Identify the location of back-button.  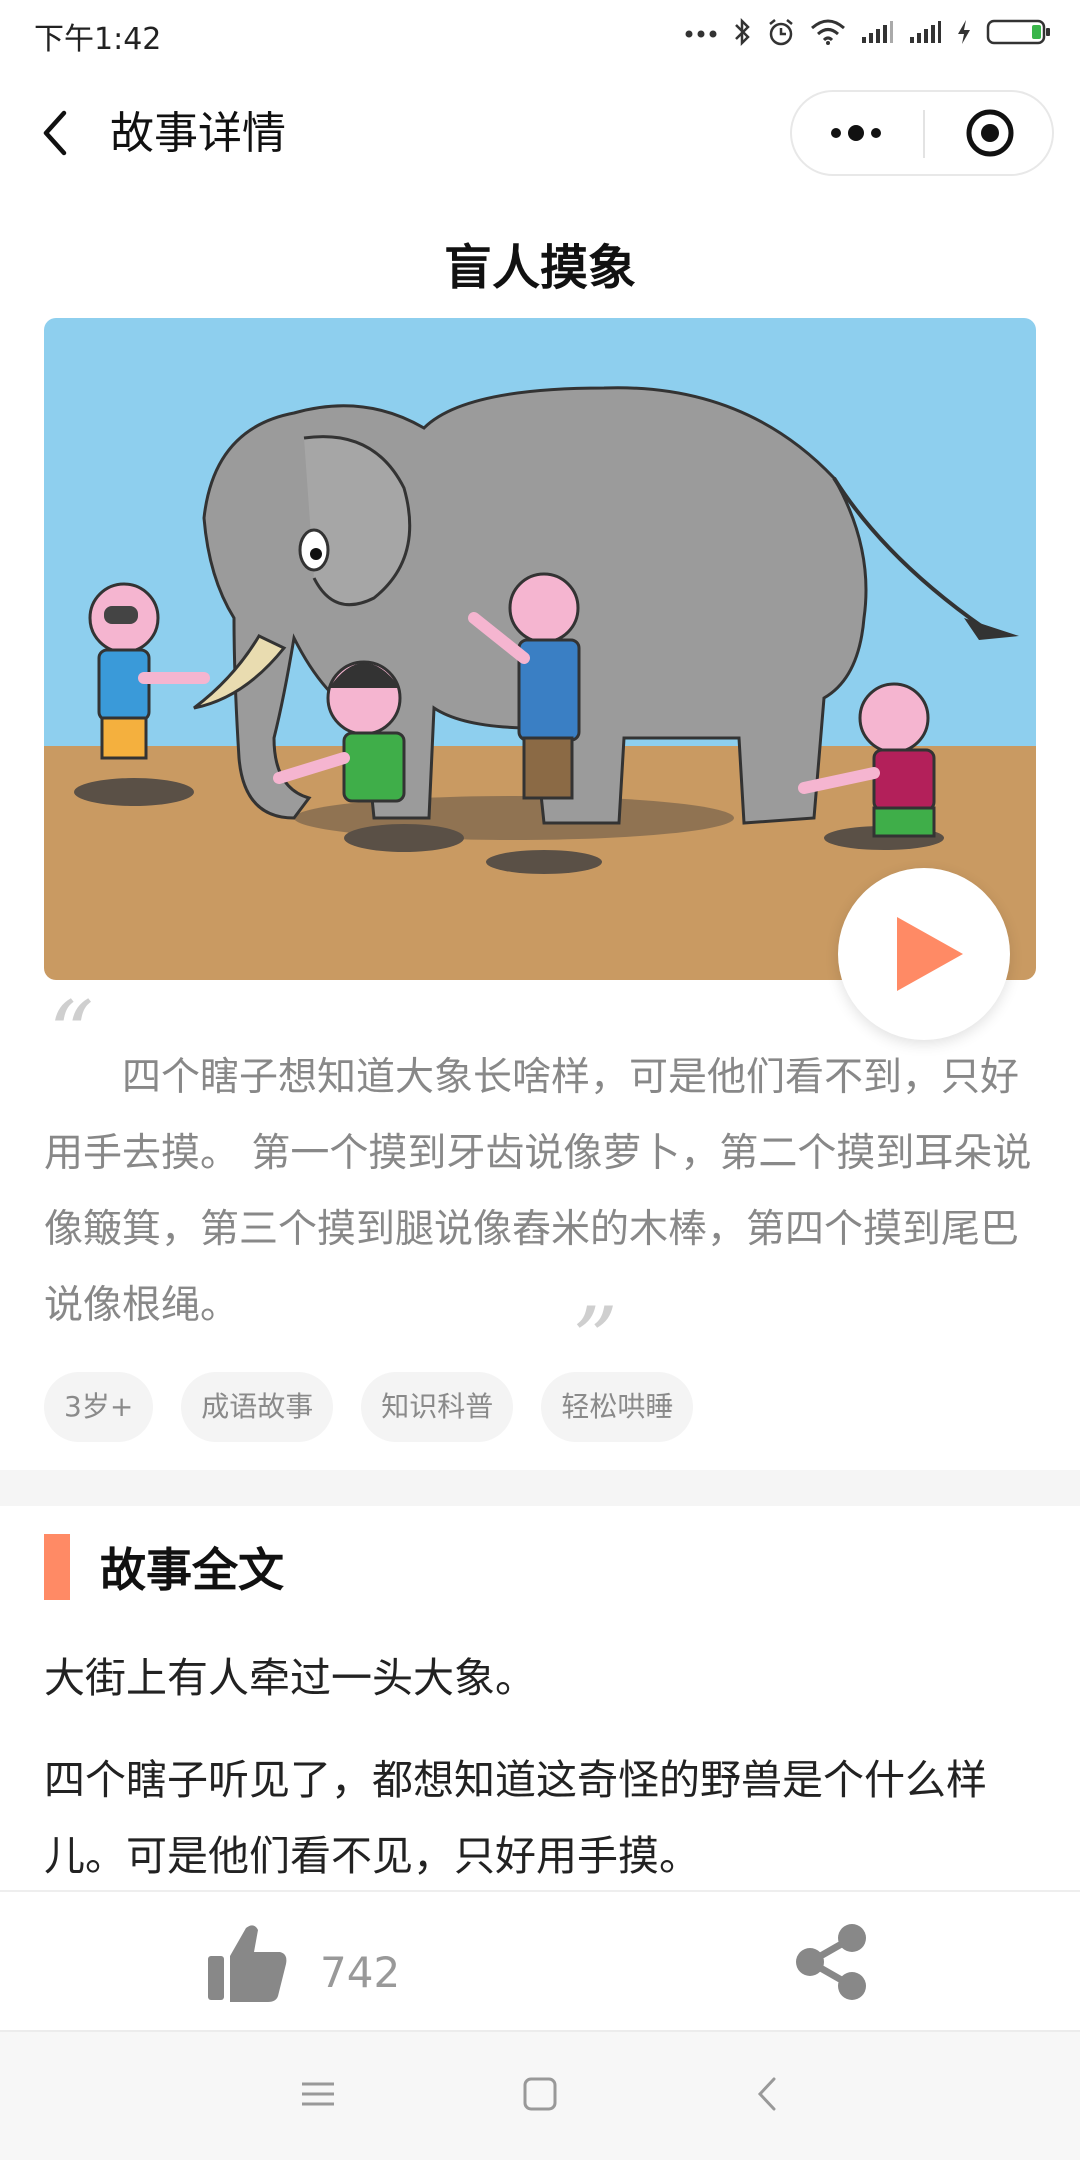
(56, 133).